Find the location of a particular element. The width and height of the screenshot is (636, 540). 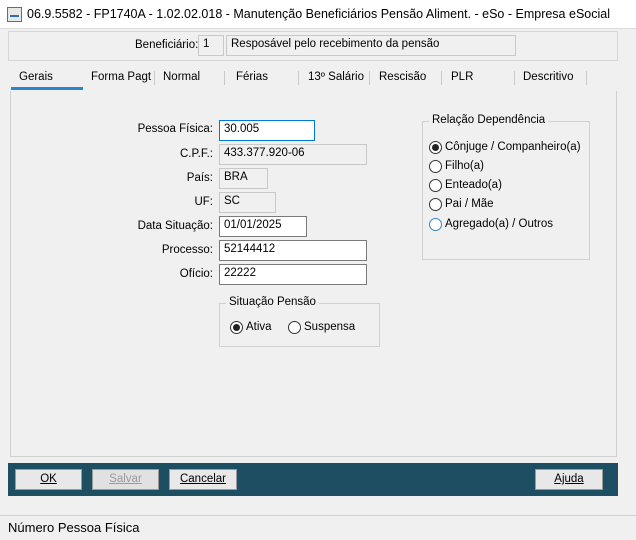

tab-rescisao: Rescisão is located at coordinates (402, 79).